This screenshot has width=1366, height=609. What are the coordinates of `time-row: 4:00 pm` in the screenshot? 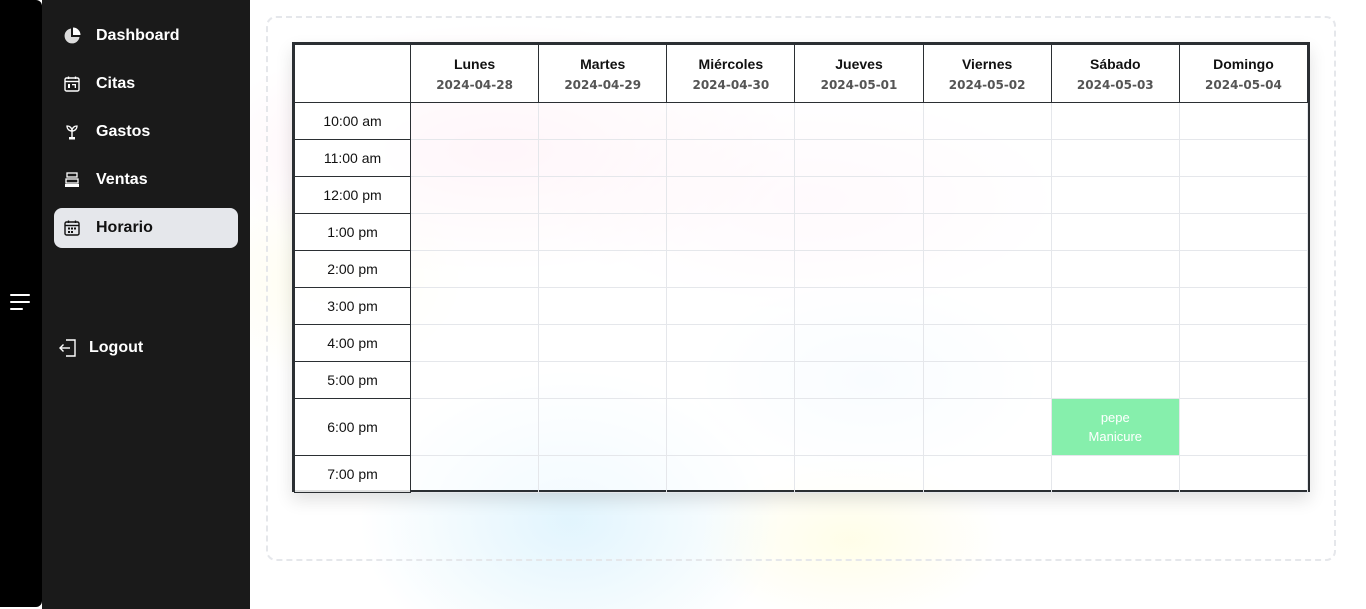 It's located at (801, 343).